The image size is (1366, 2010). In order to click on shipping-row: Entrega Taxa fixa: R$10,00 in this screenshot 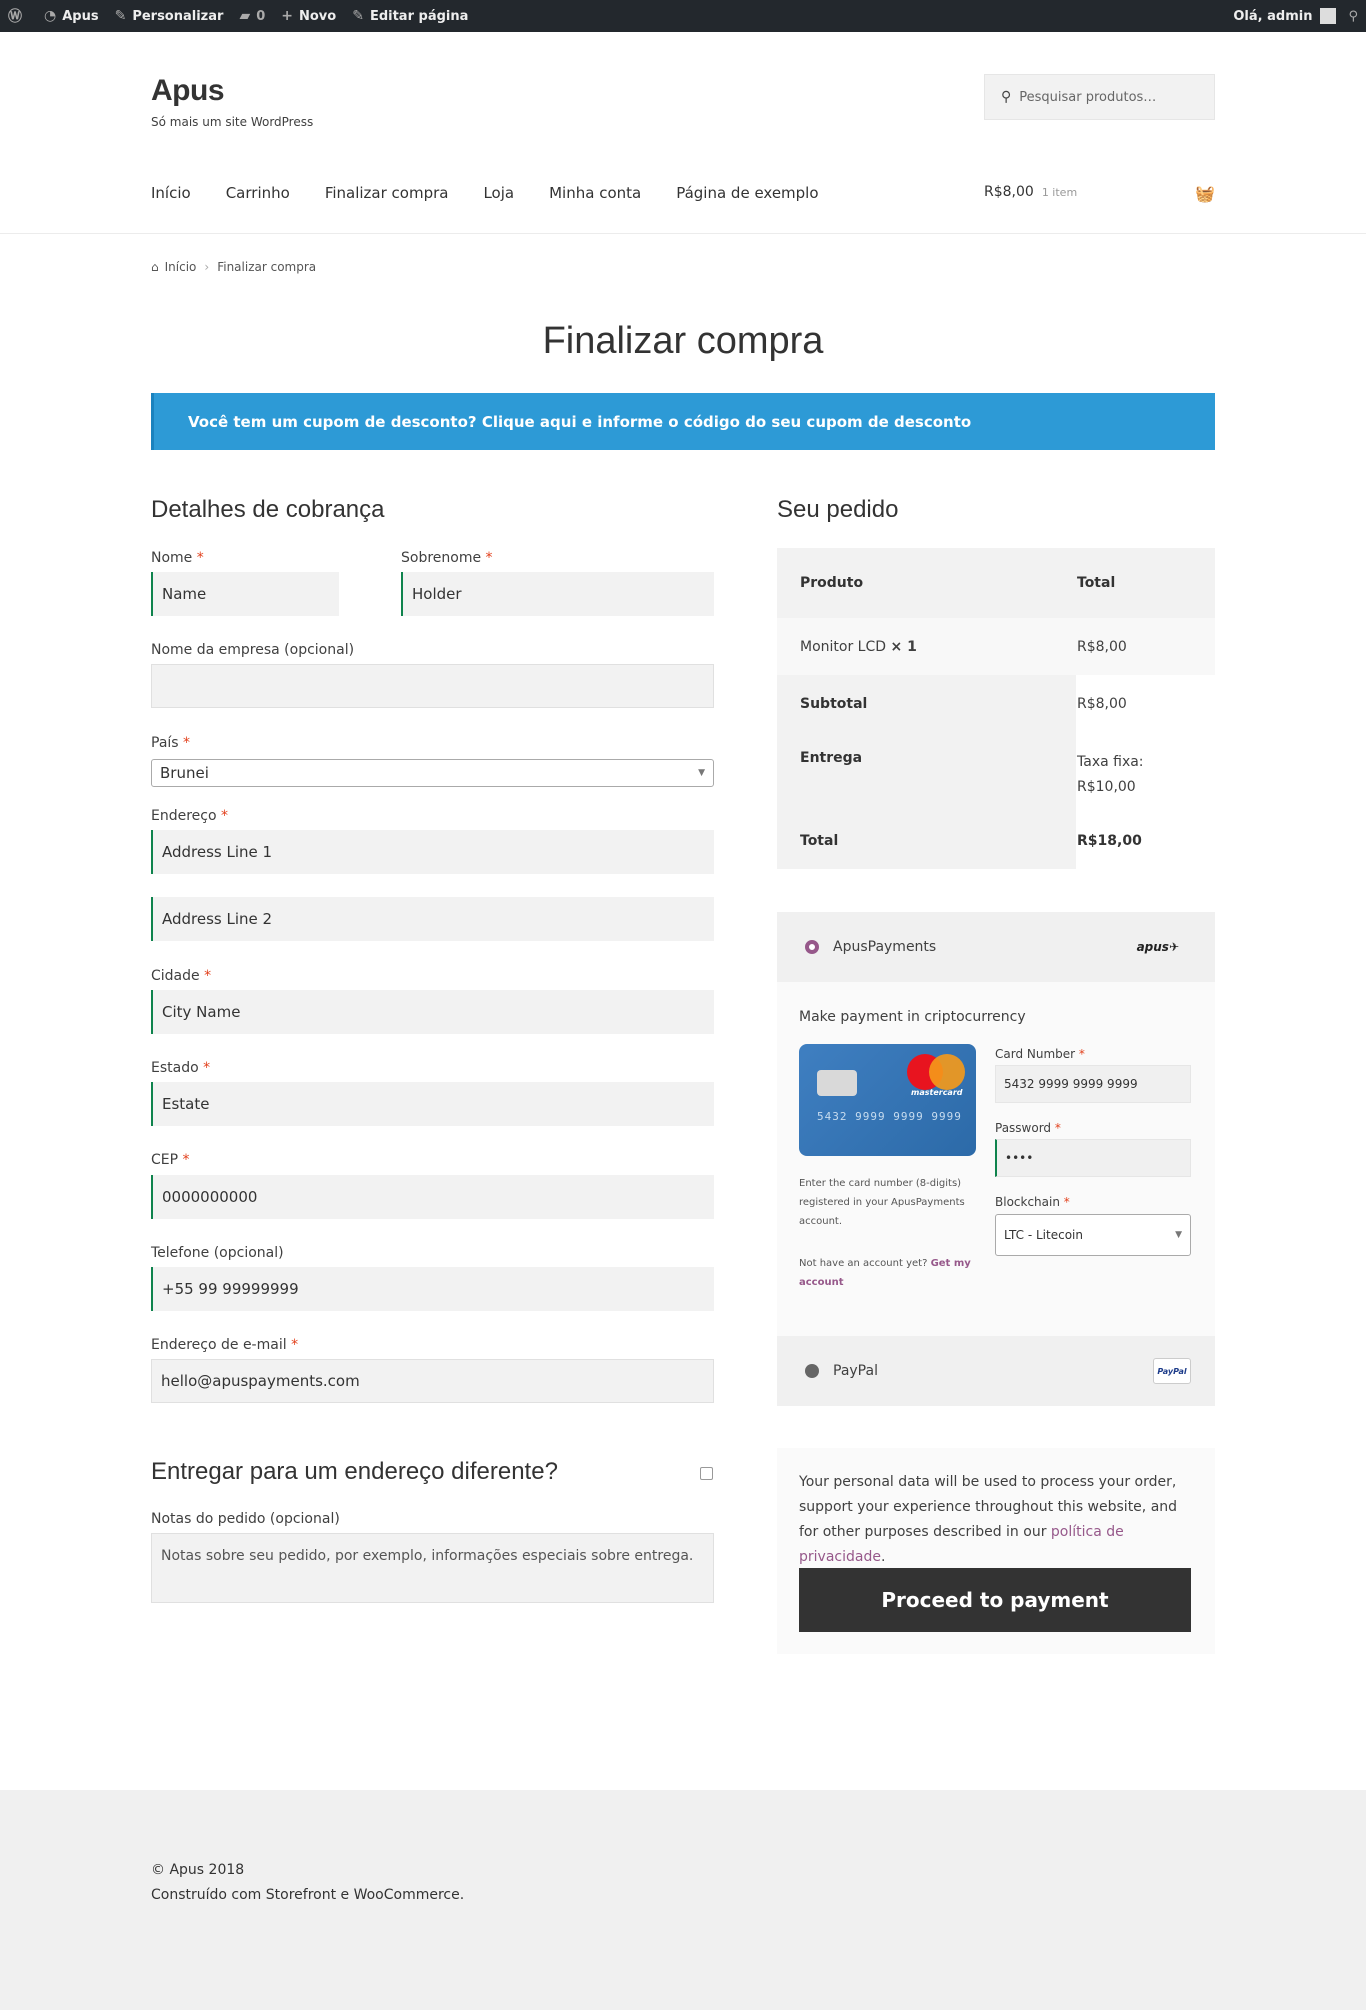, I will do `click(996, 772)`.